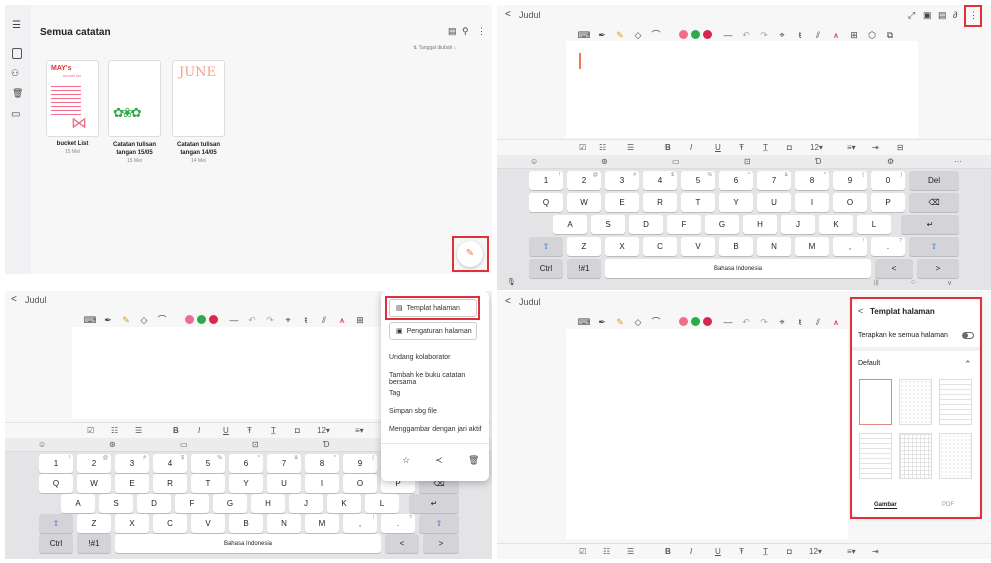 This screenshot has width=991, height=563. Describe the element at coordinates (56, 543) in the screenshot. I see `key-ctrl: Ctrl` at that location.